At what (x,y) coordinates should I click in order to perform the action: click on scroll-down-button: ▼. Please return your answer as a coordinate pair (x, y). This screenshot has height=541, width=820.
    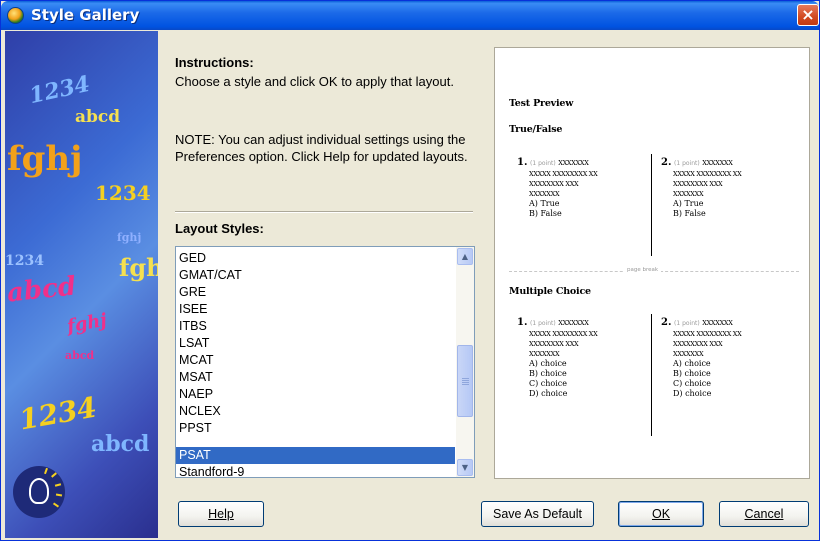
    Looking at the image, I should click on (465, 467).